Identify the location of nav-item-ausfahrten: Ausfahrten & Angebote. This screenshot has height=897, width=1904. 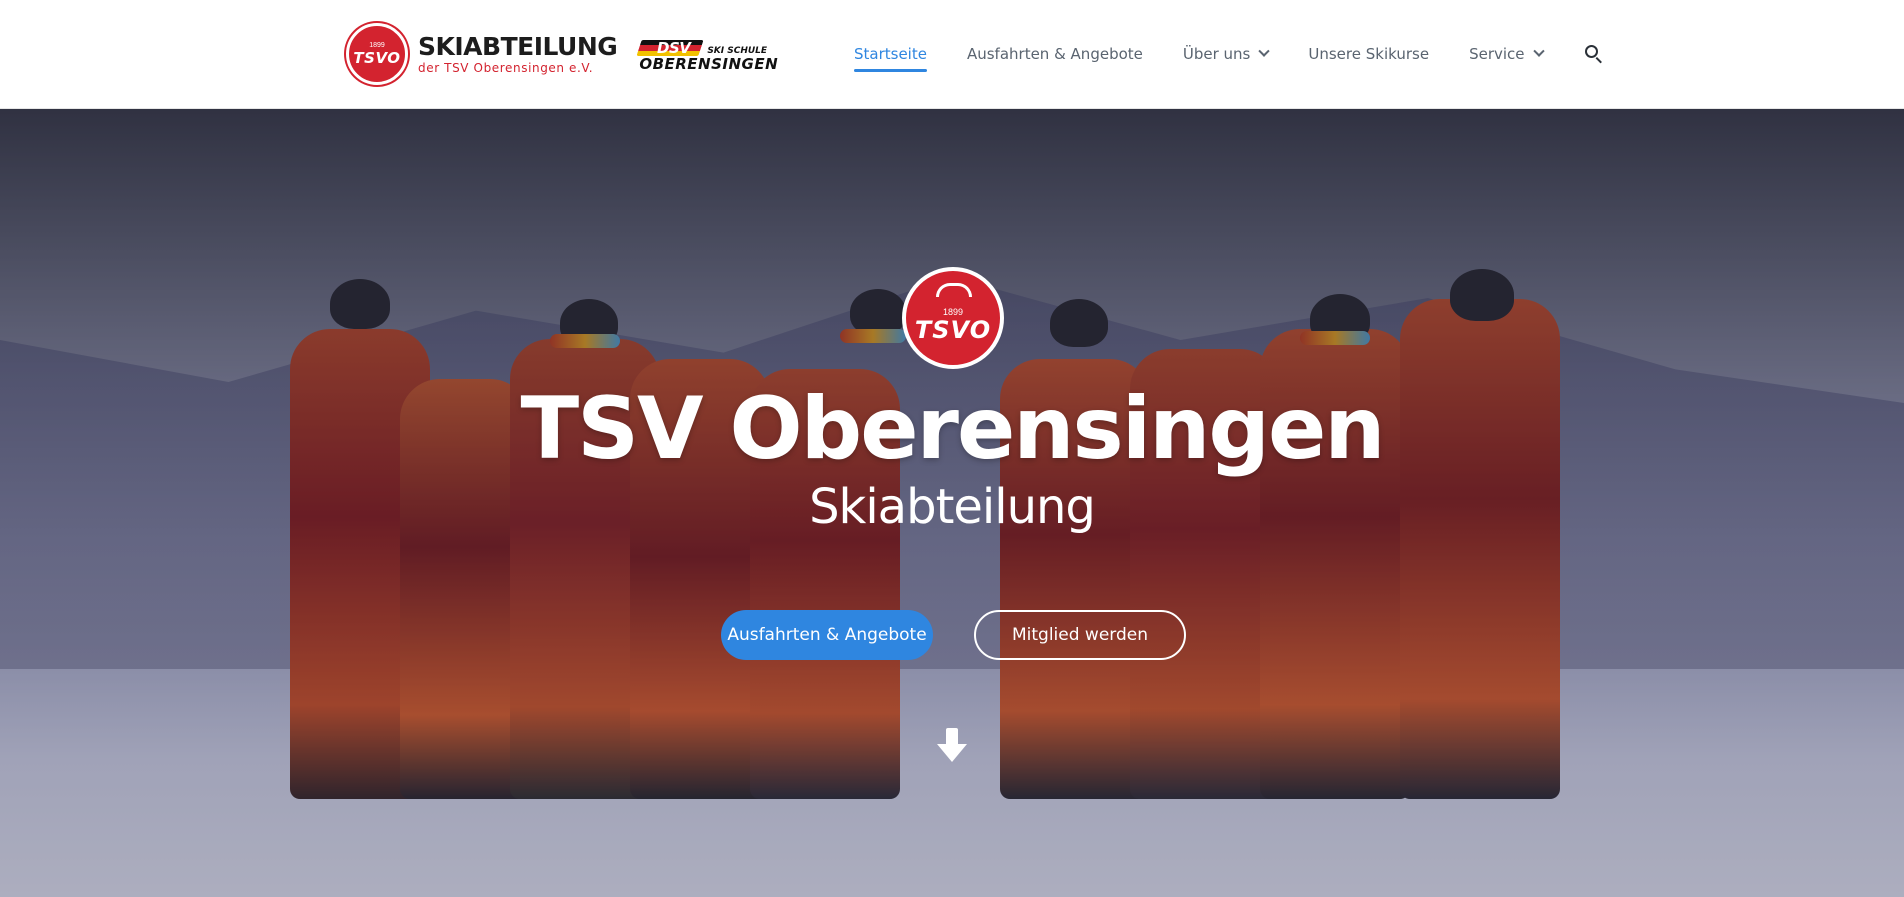
(1055, 54).